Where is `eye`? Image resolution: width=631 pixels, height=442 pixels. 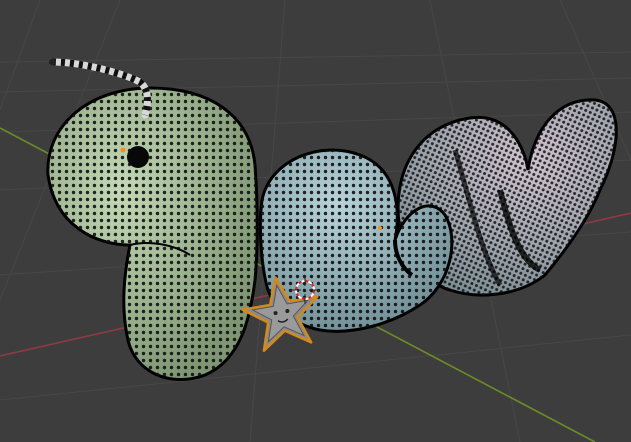
eye is located at coordinates (138, 157).